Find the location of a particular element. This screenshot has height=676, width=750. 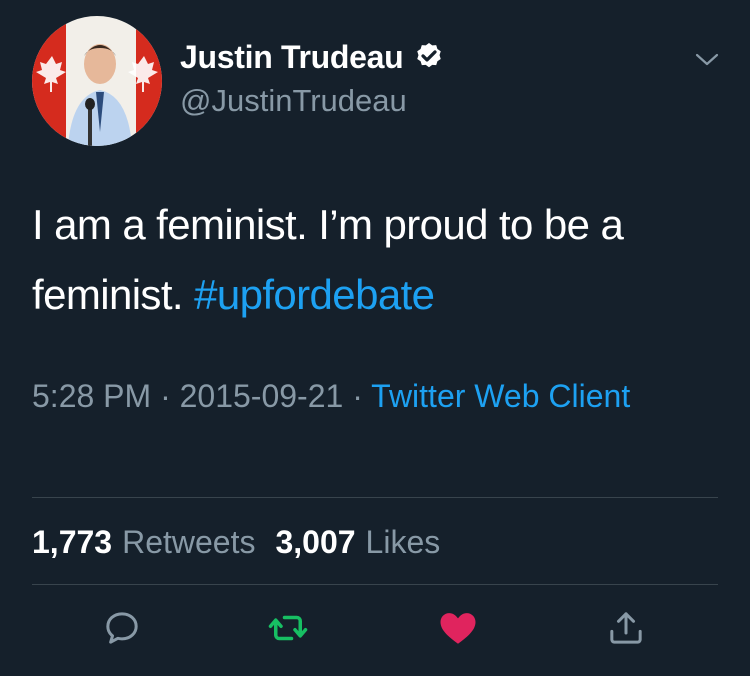

like-button is located at coordinates (458, 630).